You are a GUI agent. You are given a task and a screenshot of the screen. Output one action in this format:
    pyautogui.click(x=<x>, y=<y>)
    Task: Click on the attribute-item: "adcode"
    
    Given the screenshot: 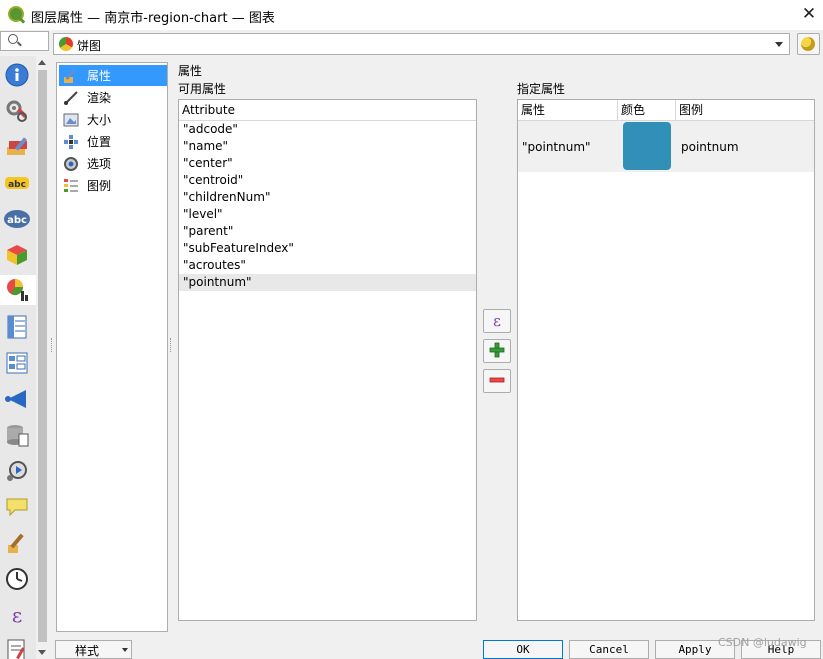 What is the action you would take?
    pyautogui.click(x=327, y=129)
    